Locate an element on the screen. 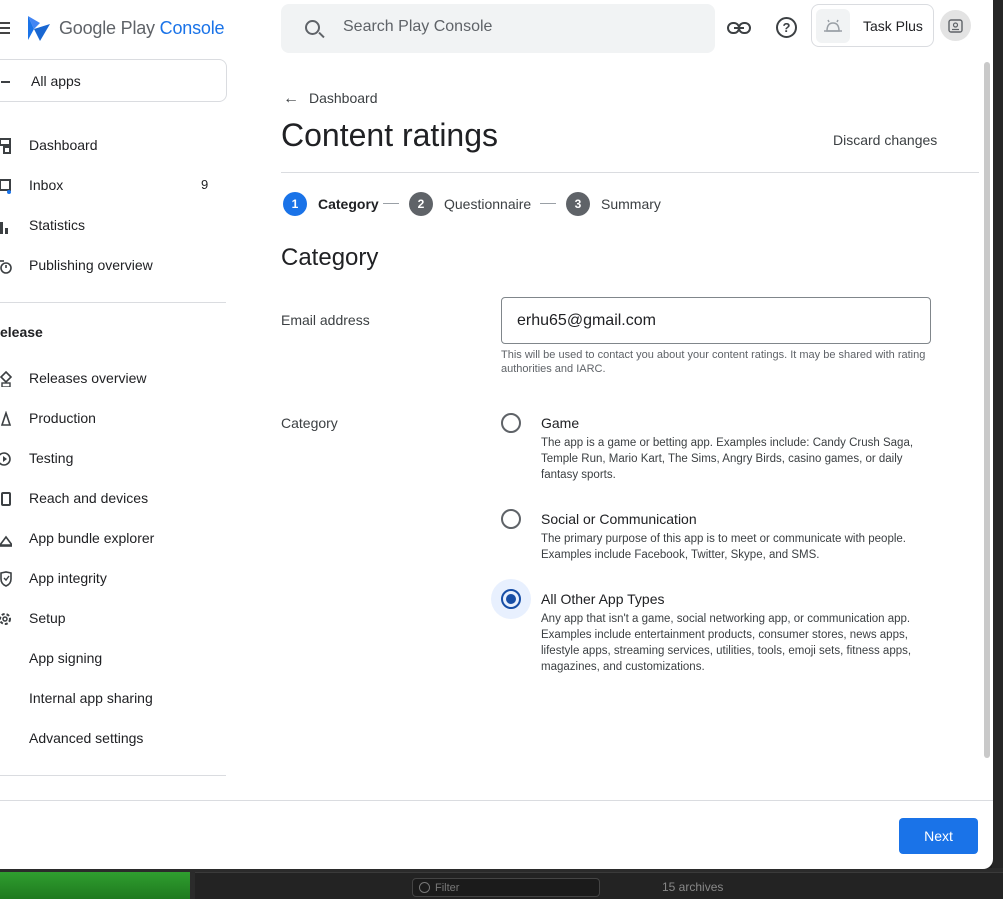 The height and width of the screenshot is (899, 1003). radio-circle-checked is located at coordinates (511, 599).